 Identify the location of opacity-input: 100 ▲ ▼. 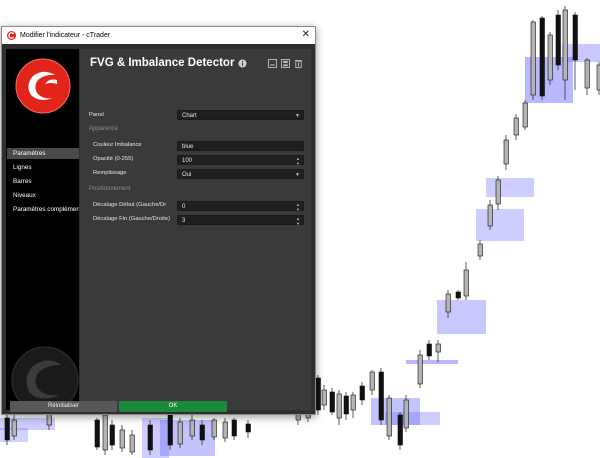
(240, 160).